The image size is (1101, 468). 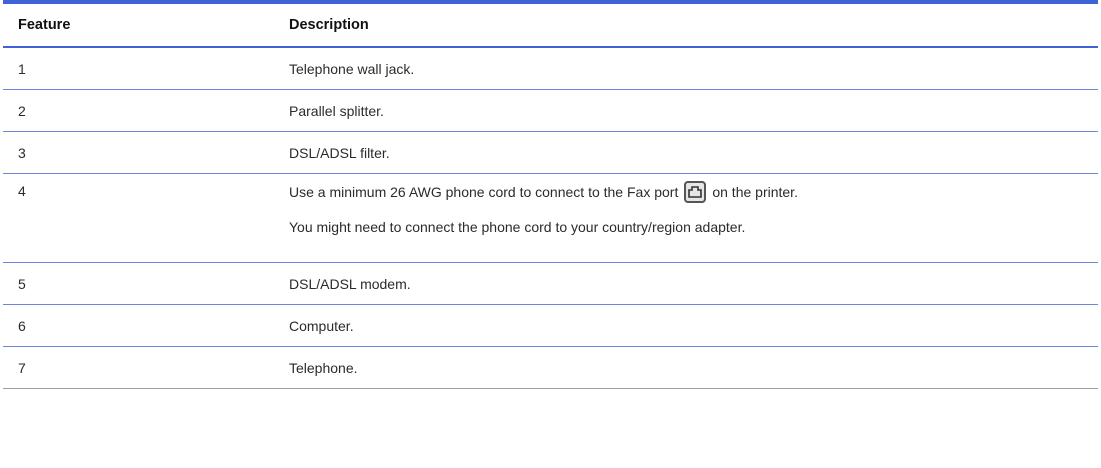 What do you see at coordinates (550, 326) in the screenshot?
I see `table-row: 6 Computer.` at bounding box center [550, 326].